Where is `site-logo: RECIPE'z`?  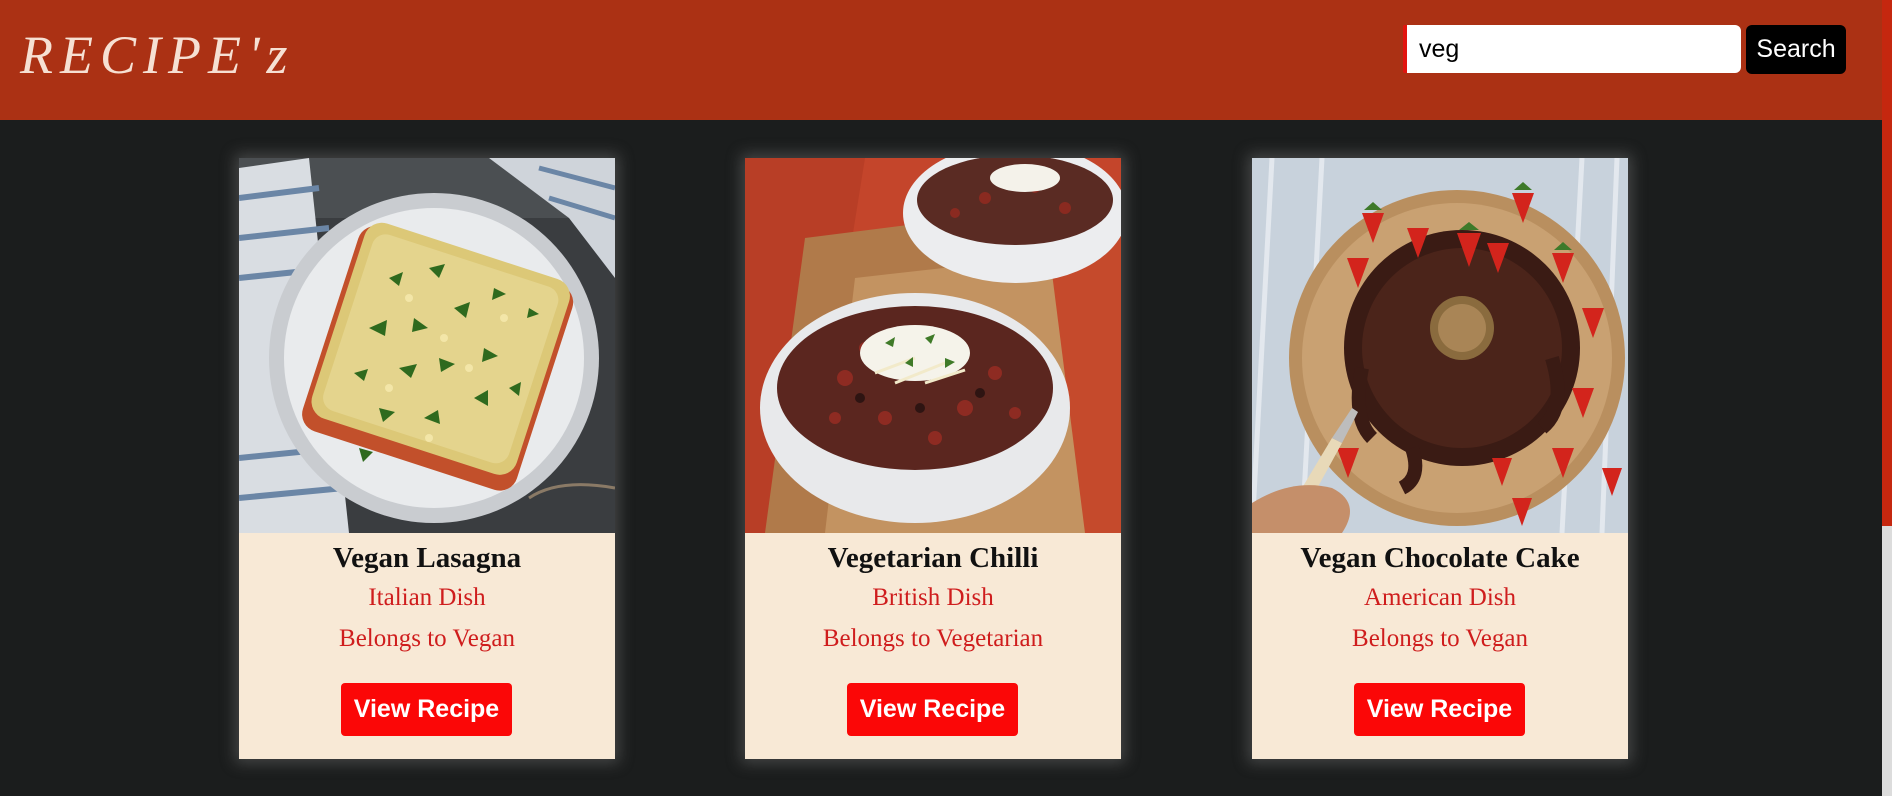
site-logo: RECIPE'z is located at coordinates (157, 55).